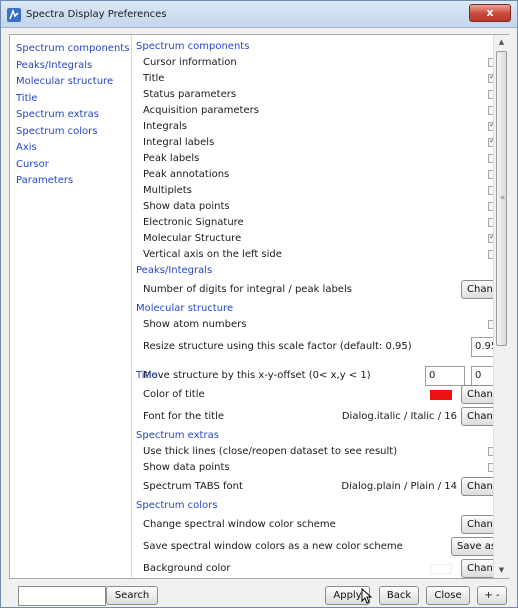  Describe the element at coordinates (477, 416) in the screenshot. I see `change-title-font-button: Change` at that location.